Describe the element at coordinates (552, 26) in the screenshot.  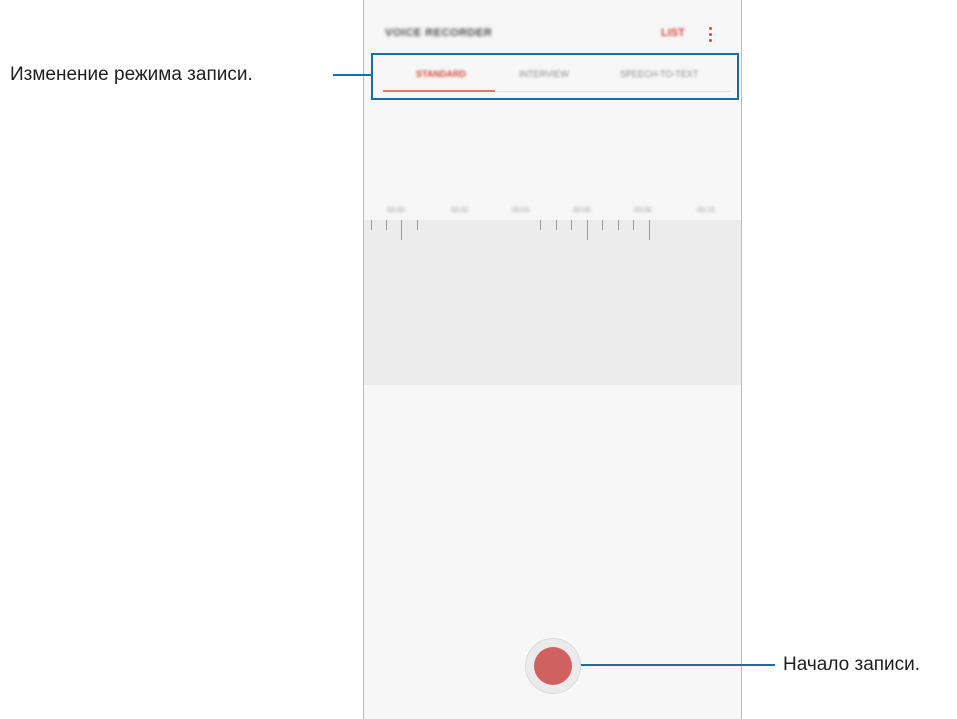
I see `app-bar: VOICE RECORDER LIST` at that location.